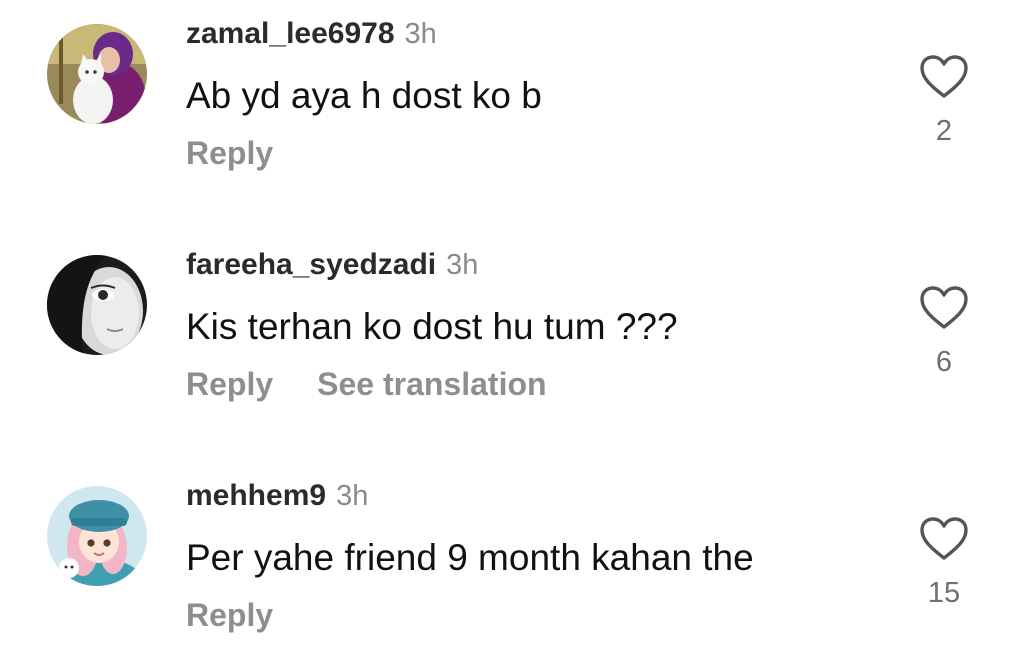 The height and width of the screenshot is (666, 1024). I want to click on username: mehhem9, so click(256, 495).